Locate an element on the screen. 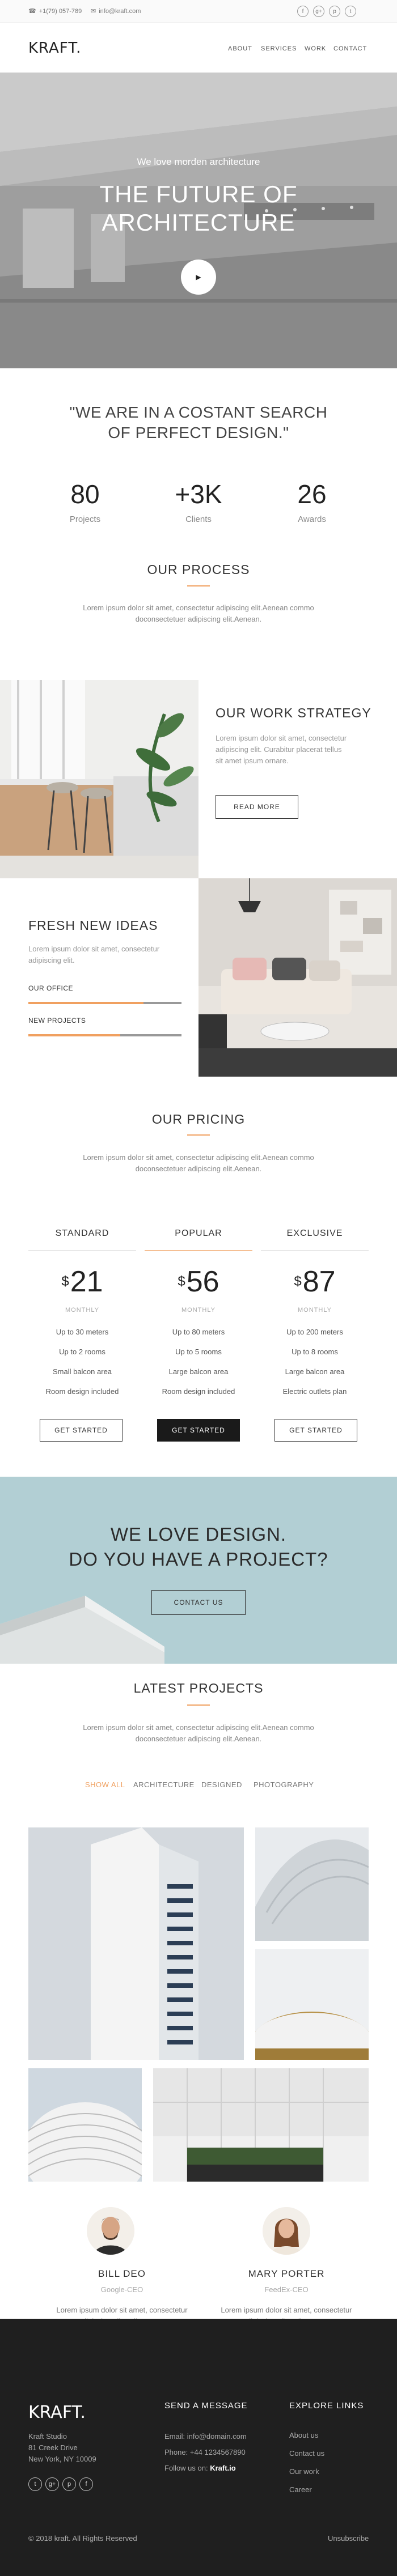 This screenshot has width=397, height=2576. footer-link-career: Career is located at coordinates (300, 2489).